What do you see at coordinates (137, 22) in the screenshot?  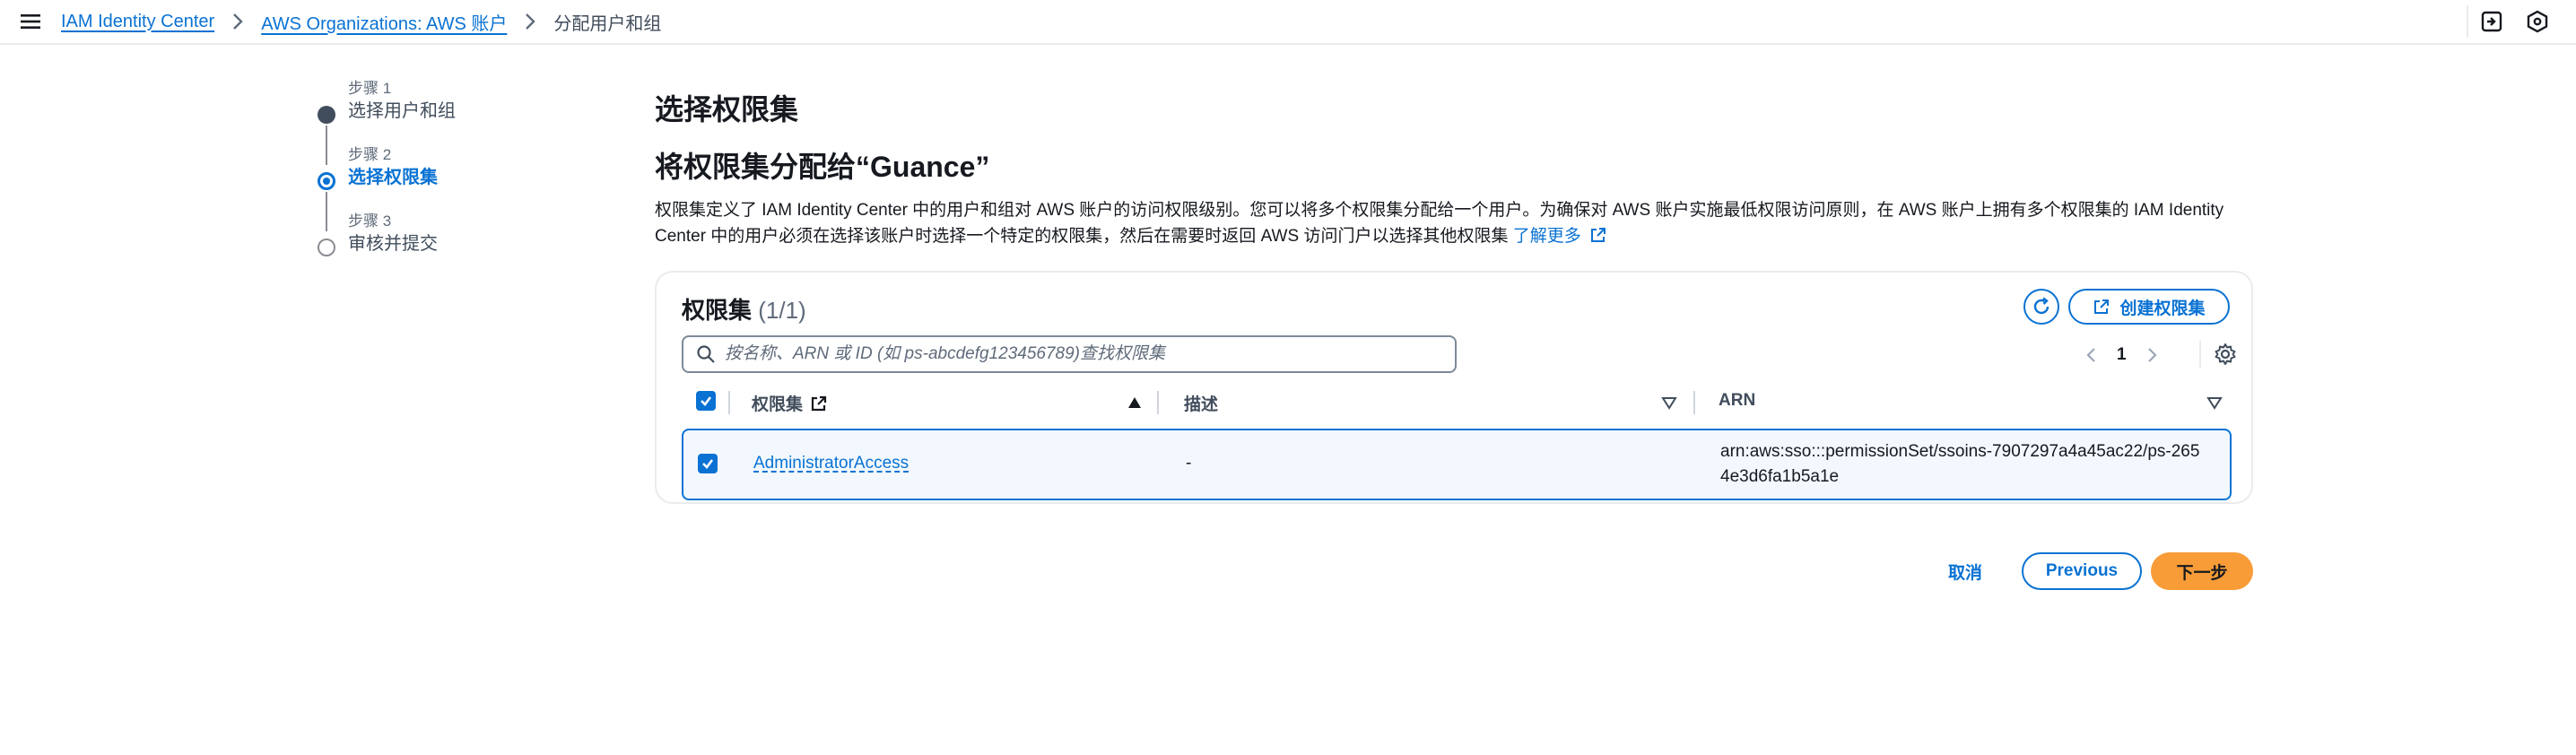 I see `breadcrumb-iam-identity-center: IAM Identity Center` at bounding box center [137, 22].